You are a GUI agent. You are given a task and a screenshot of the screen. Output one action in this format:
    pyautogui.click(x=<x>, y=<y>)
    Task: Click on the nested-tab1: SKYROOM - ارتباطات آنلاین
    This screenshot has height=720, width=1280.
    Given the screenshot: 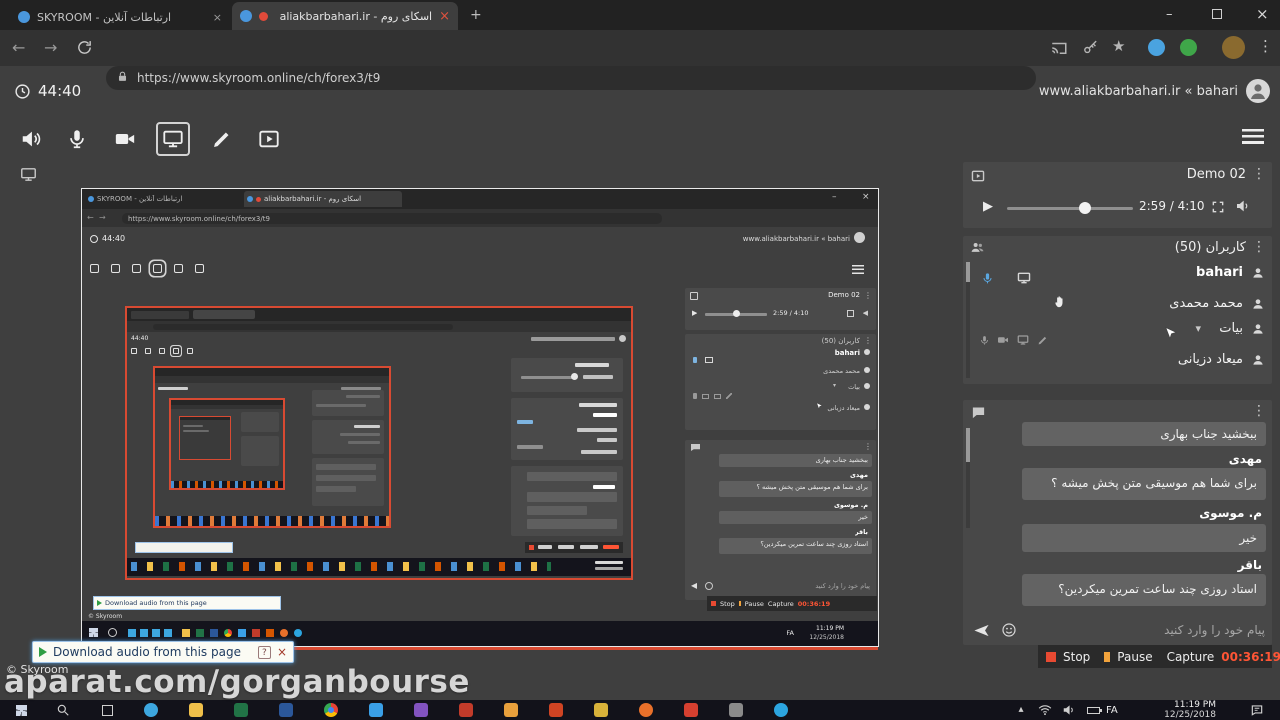 What is the action you would take?
    pyautogui.click(x=163, y=199)
    